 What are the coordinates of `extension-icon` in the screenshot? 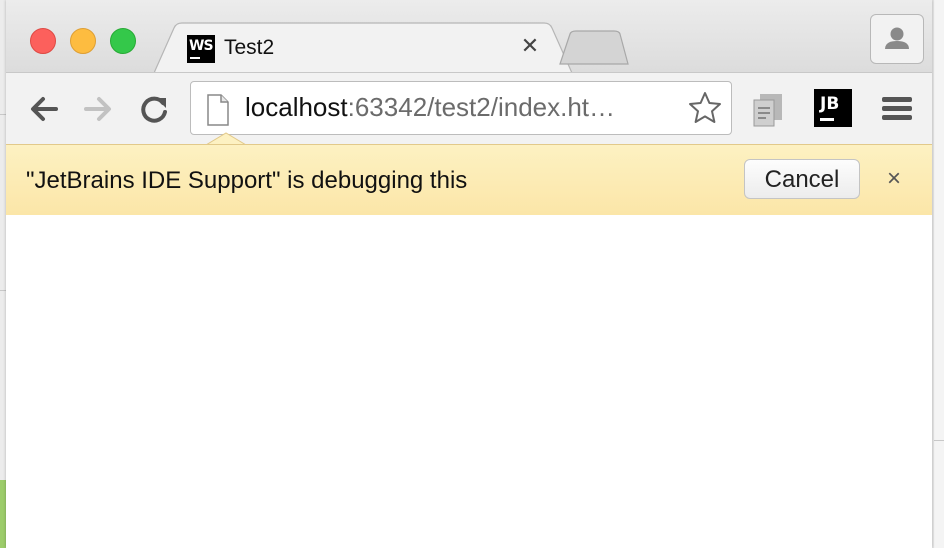 It's located at (767, 110).